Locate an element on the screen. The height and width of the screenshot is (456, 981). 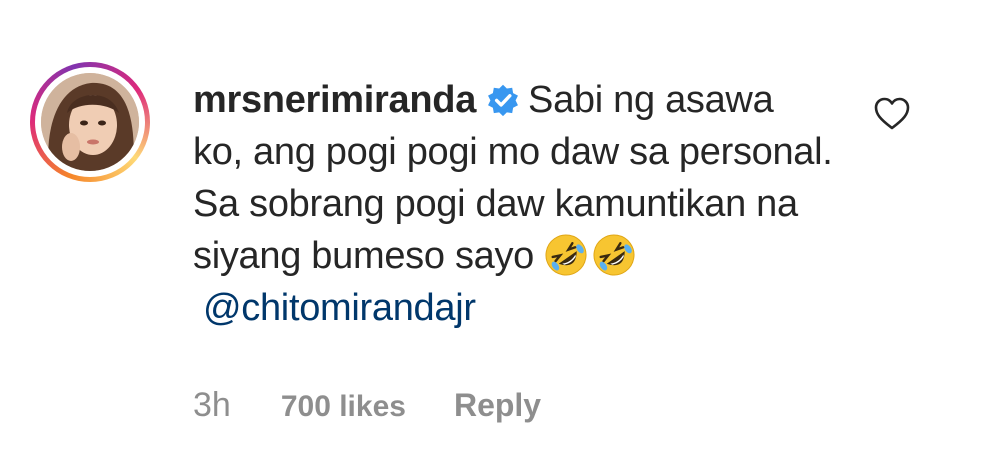
comment-meta: 3h 700 likes Reply is located at coordinates (367, 405).